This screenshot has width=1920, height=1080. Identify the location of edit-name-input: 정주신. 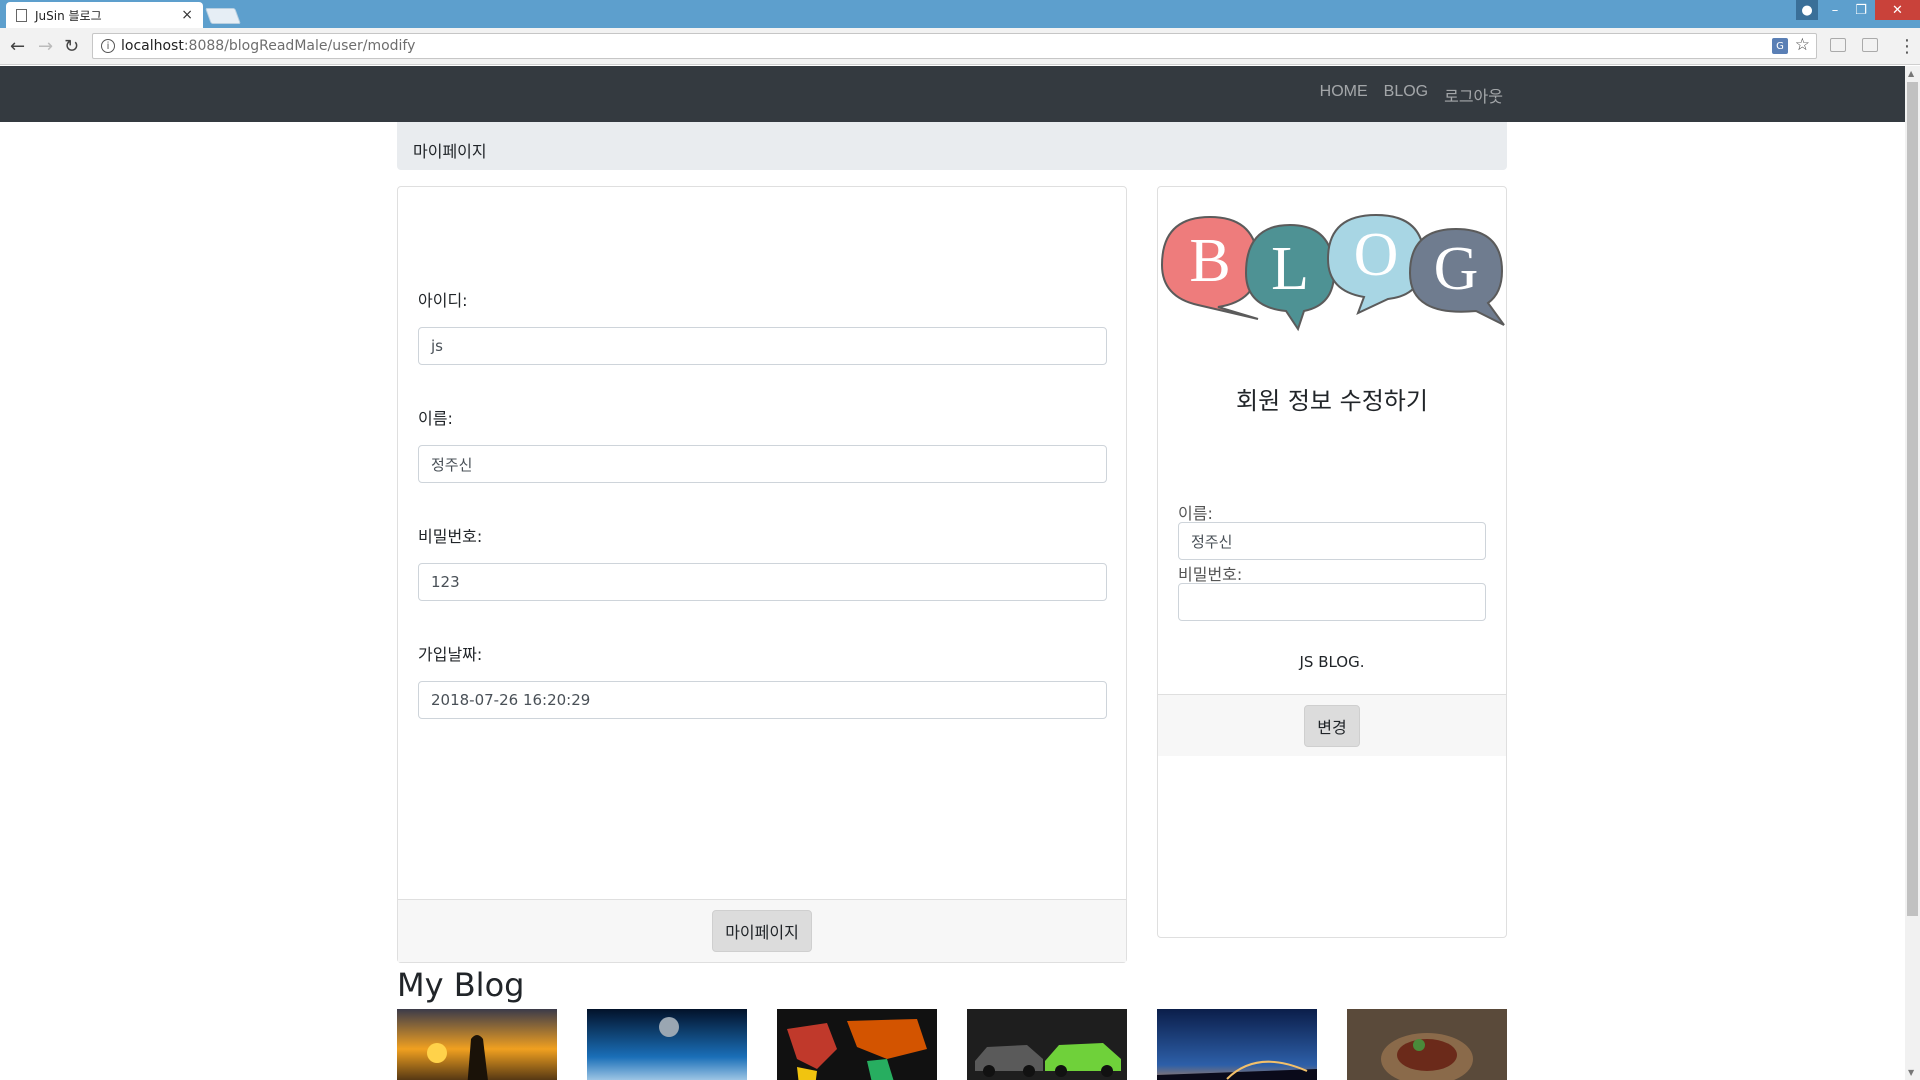
(1332, 541).